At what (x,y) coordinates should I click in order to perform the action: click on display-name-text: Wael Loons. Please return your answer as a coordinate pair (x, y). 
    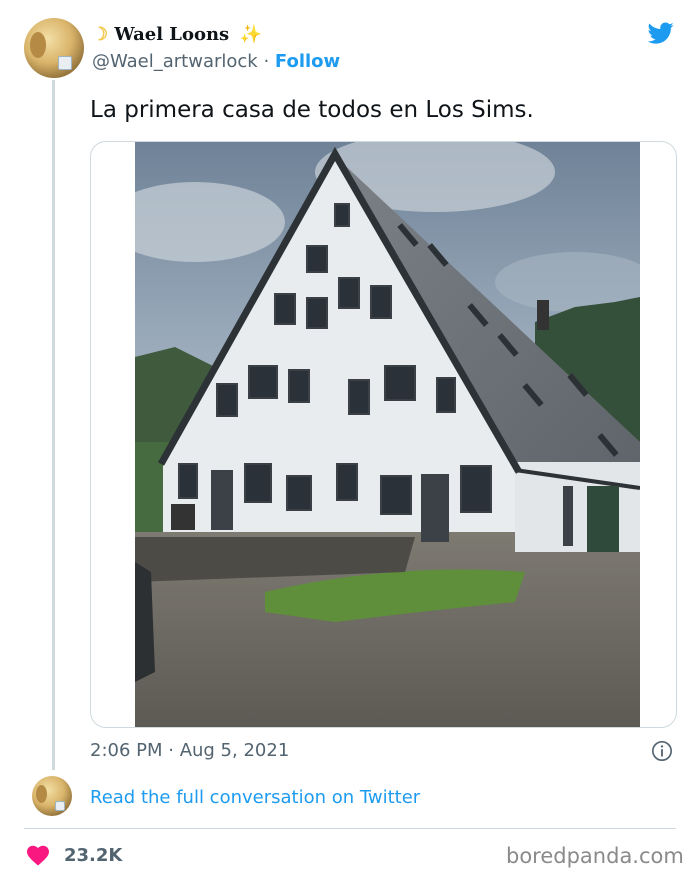
    Looking at the image, I should click on (172, 34).